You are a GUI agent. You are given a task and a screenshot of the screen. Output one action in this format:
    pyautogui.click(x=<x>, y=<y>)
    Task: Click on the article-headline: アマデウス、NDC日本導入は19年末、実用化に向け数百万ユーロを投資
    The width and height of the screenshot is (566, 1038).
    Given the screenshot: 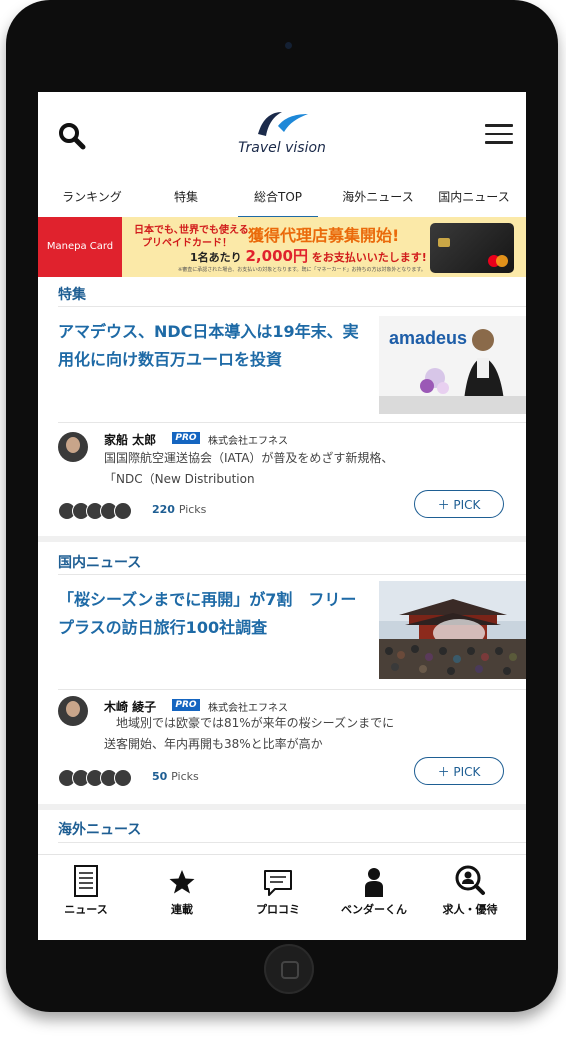 What is the action you would take?
    pyautogui.click(x=210, y=346)
    